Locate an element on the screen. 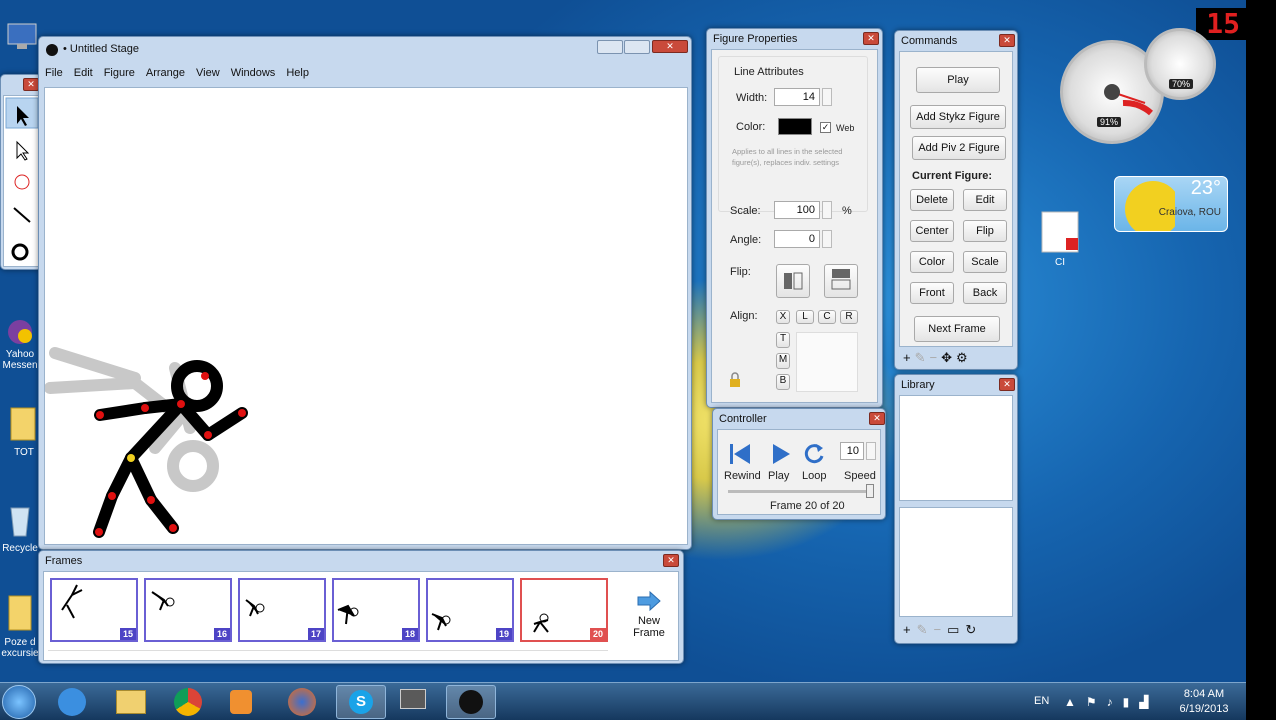 This screenshot has width=1276, height=720. start-button is located at coordinates (19, 702).